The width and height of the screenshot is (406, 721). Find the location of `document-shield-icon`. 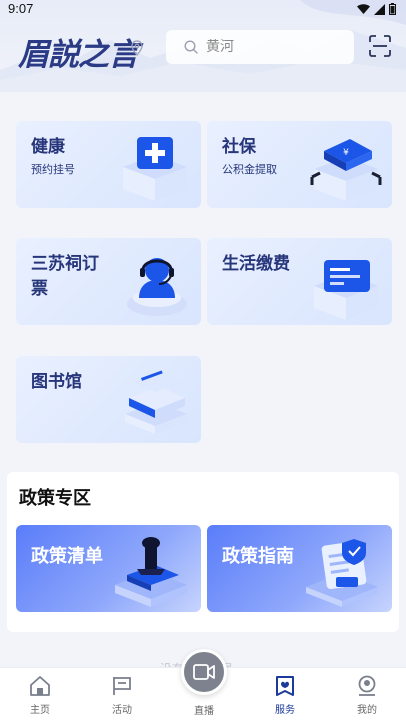

document-shield-icon is located at coordinates (342, 573).